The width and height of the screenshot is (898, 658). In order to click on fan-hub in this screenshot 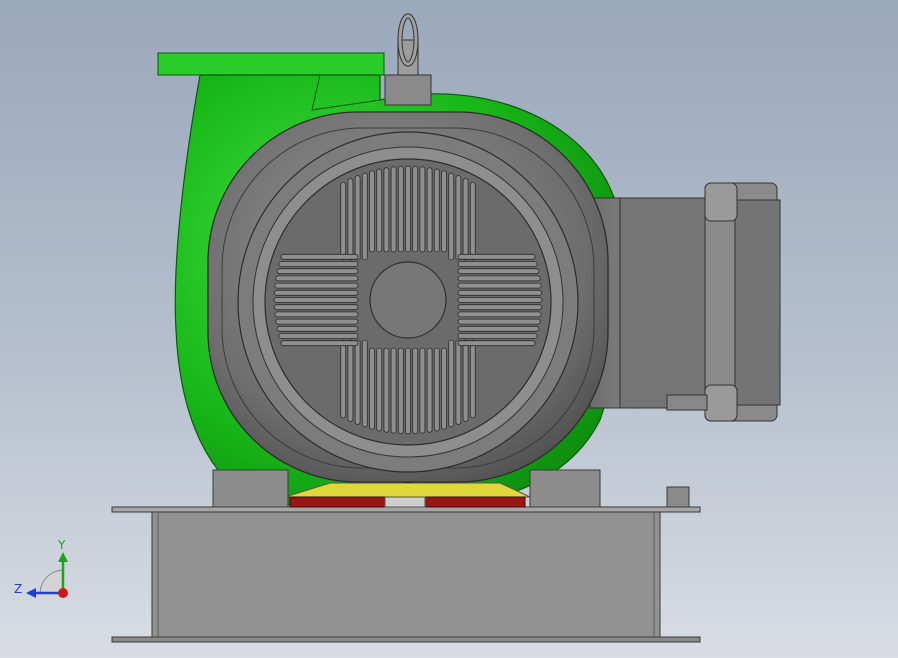, I will do `click(408, 300)`.